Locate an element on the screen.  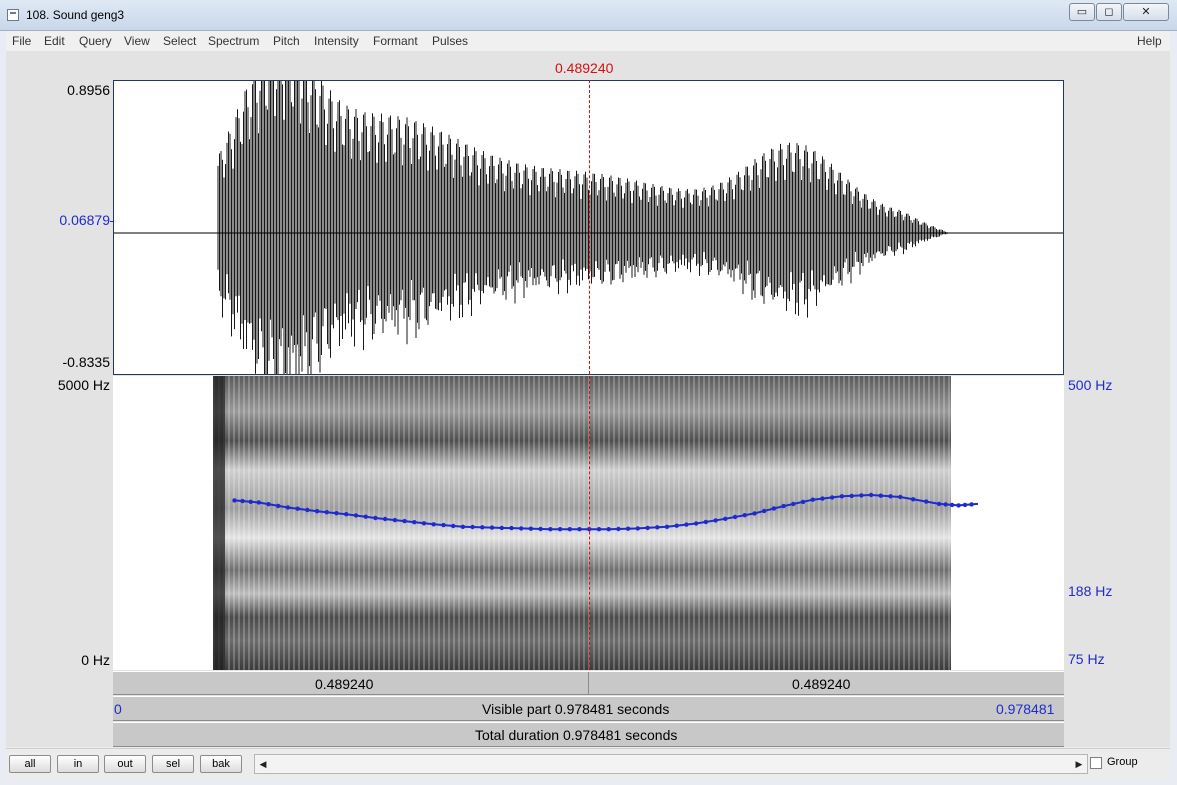
total-duration-text: Total duration 0.978481 seconds is located at coordinates (576, 735).